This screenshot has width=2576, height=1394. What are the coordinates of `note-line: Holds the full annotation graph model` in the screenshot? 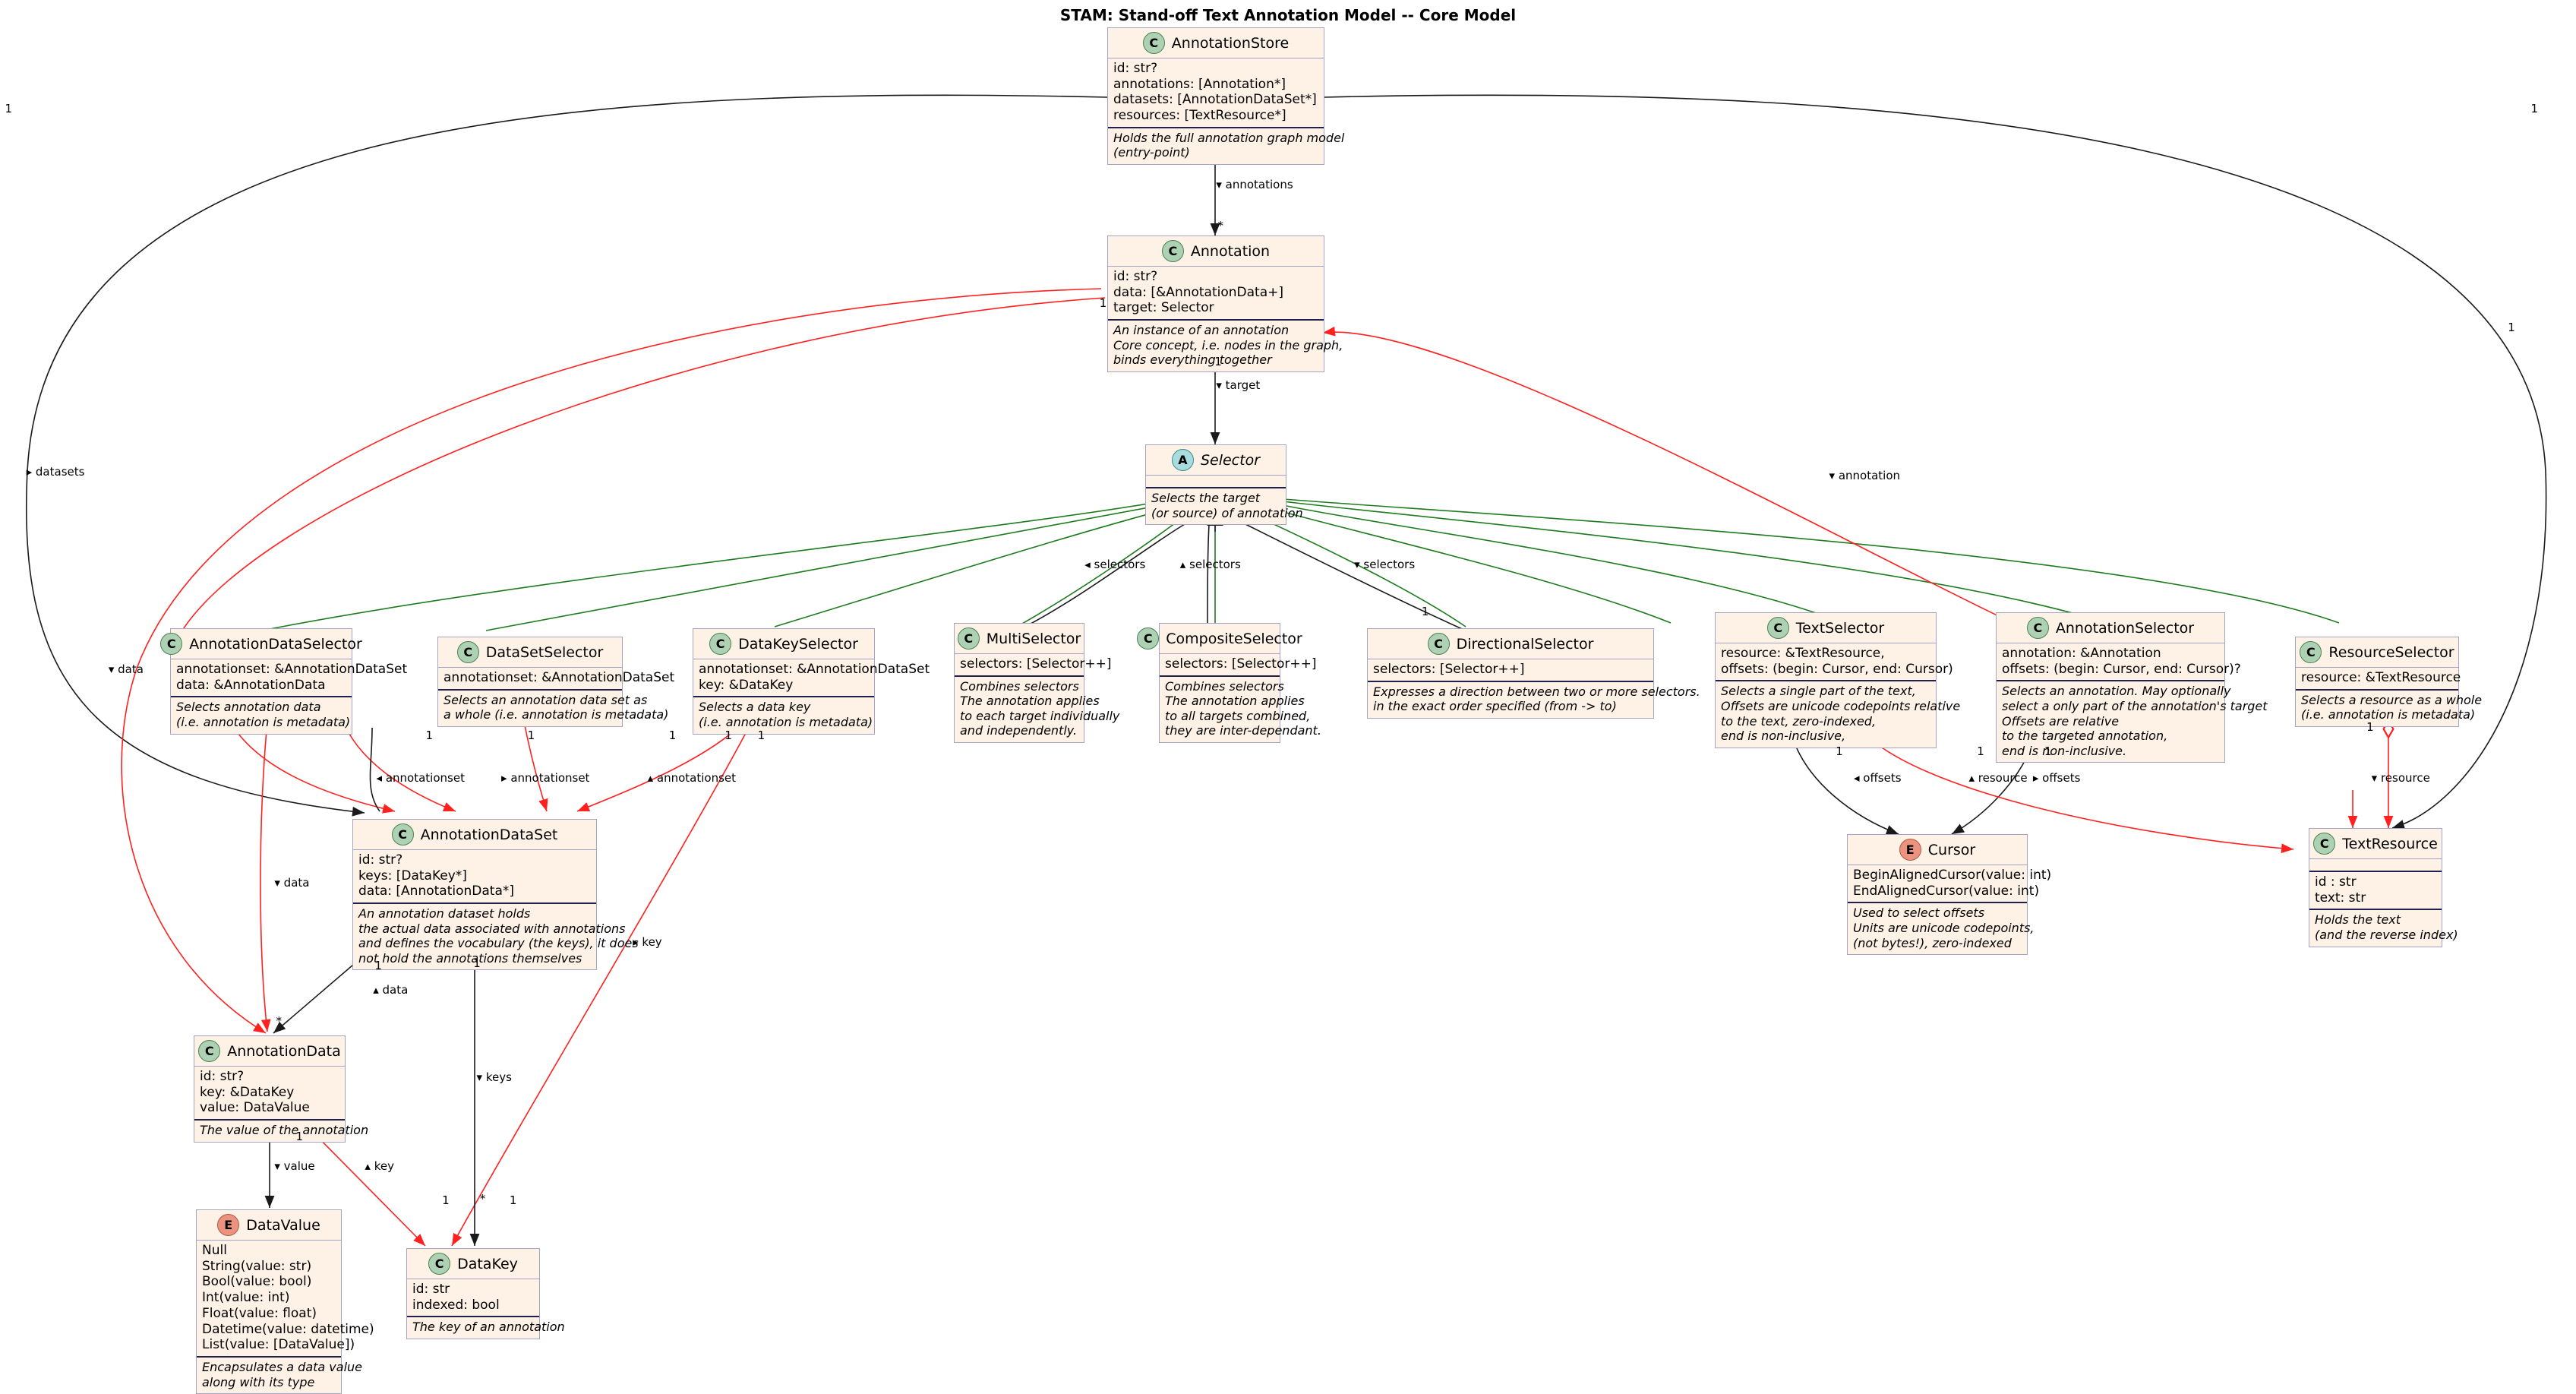 It's located at (1229, 137).